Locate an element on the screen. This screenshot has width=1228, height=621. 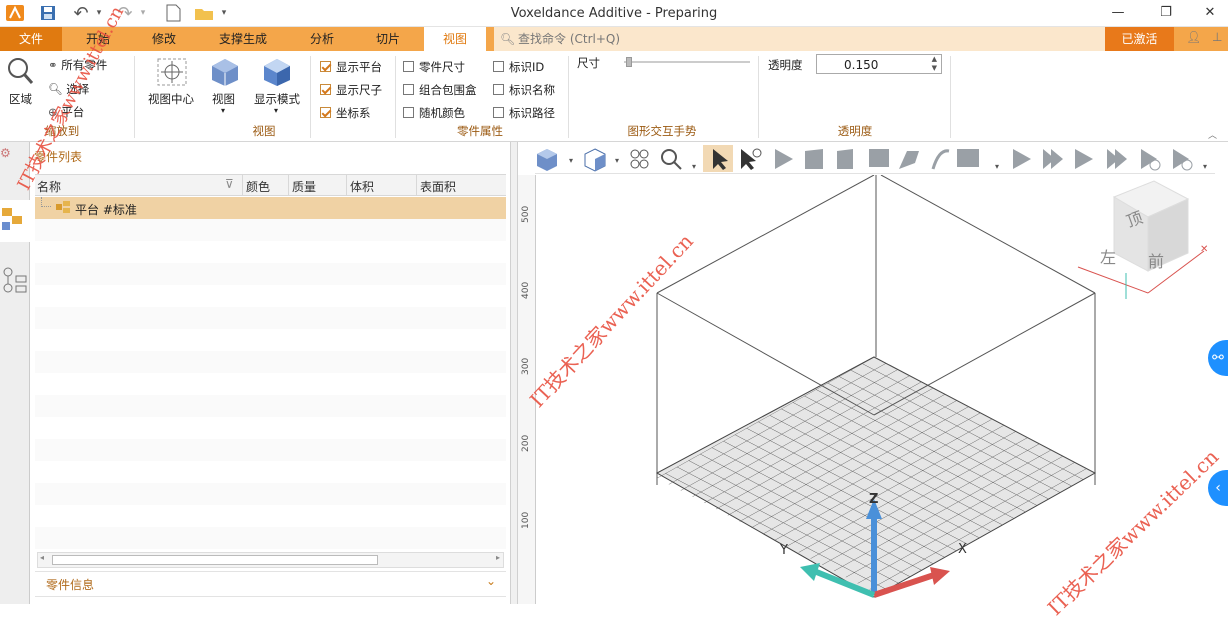
transparency-spinbox: 0.150 ▲ ▼ is located at coordinates (879, 64).